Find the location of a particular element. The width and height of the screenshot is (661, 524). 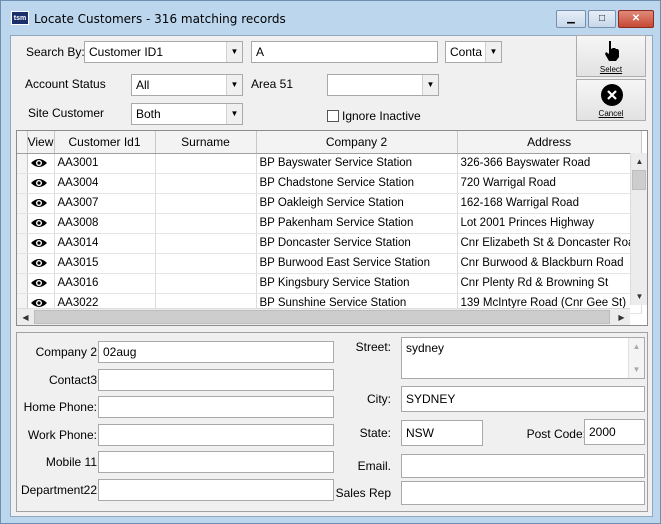

work-phone-field is located at coordinates (216, 435).